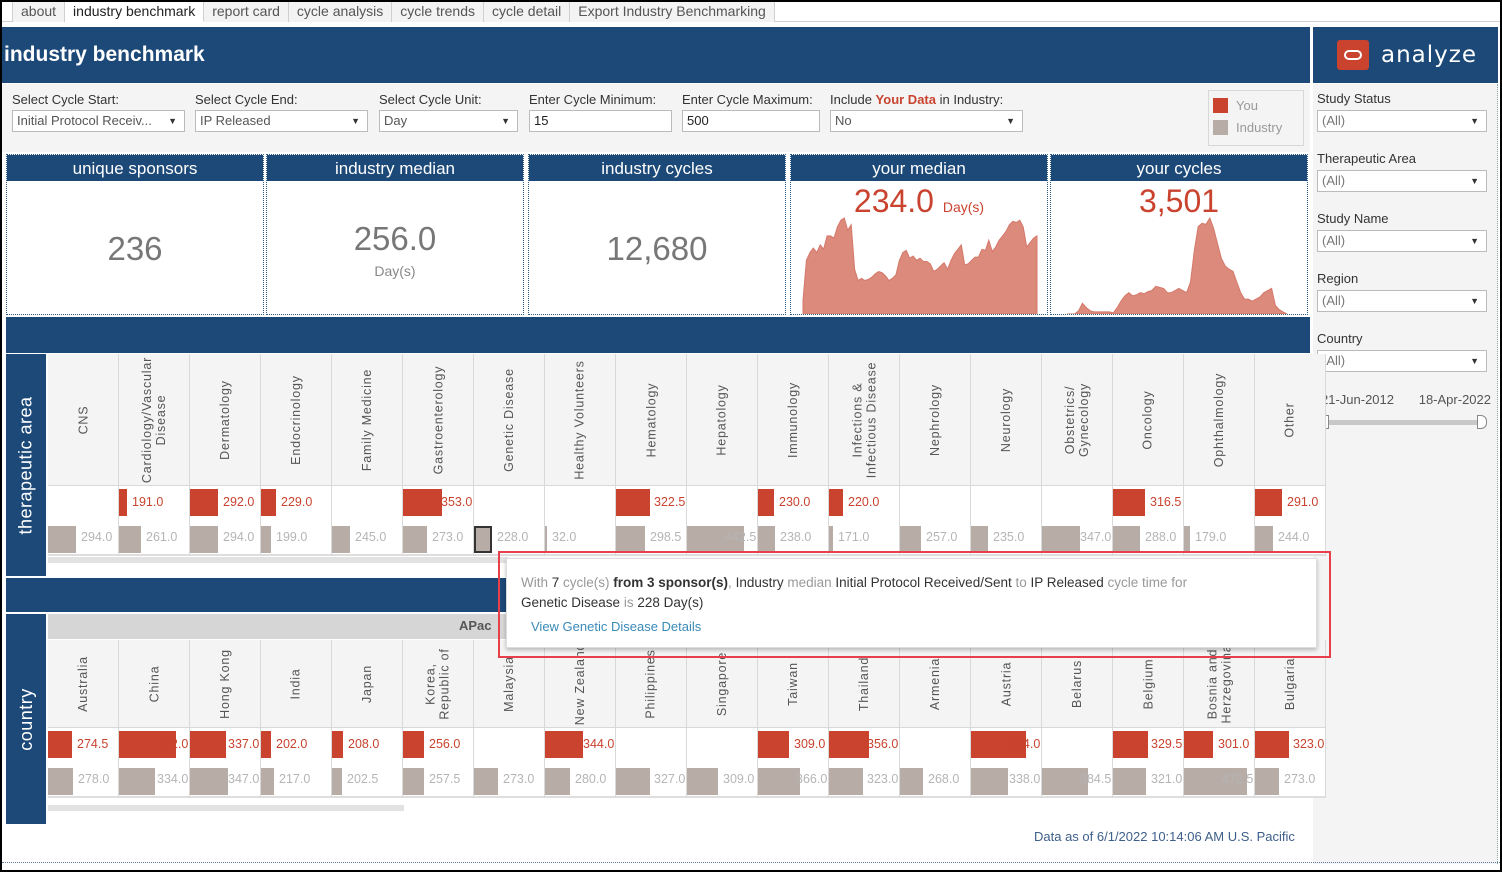 Image resolution: width=1502 pixels, height=872 pixels. I want to click on tab-export-industry-benchmarking: Export Industry Benchmarking, so click(672, 12).